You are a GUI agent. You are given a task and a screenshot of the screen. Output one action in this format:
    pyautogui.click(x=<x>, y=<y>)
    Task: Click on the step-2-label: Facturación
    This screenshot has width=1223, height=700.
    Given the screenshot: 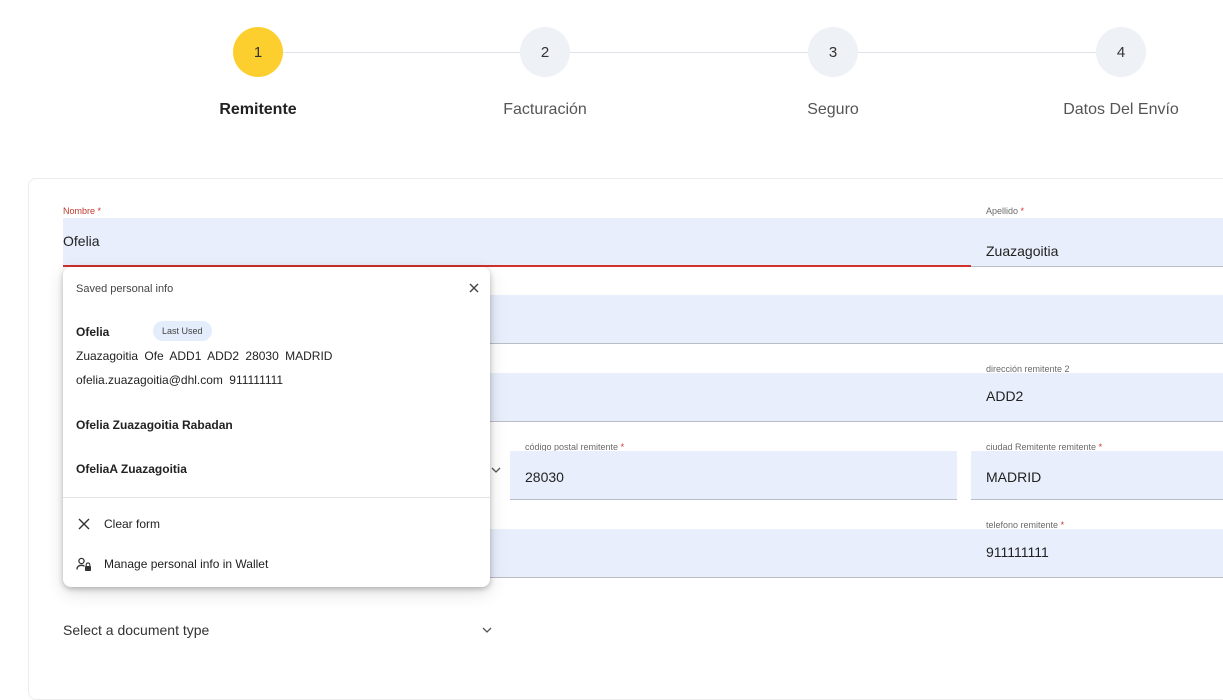 What is the action you would take?
    pyautogui.click(x=545, y=109)
    